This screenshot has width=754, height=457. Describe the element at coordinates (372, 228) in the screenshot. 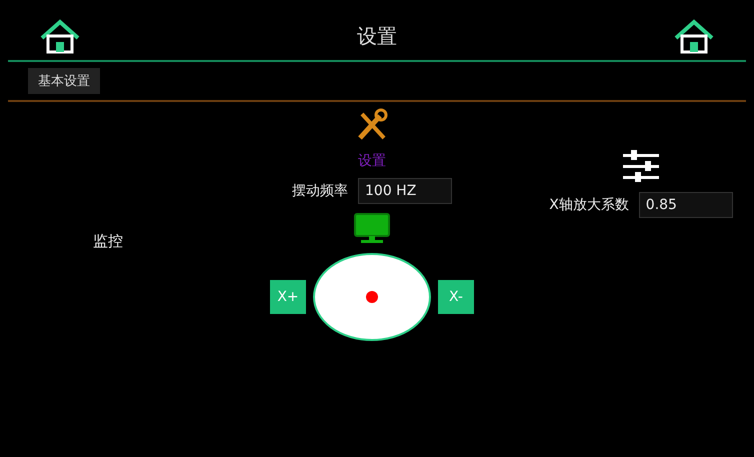

I see `monitor-icon` at that location.